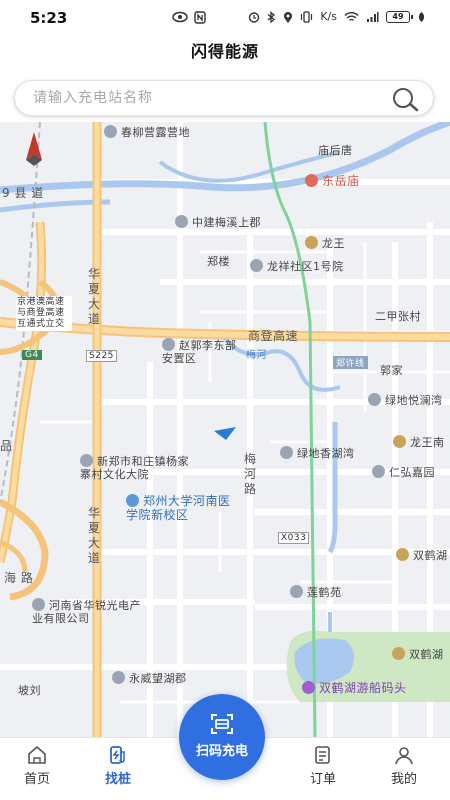 This screenshot has width=450, height=800. I want to click on map-label-pin: 品, so click(6, 446).